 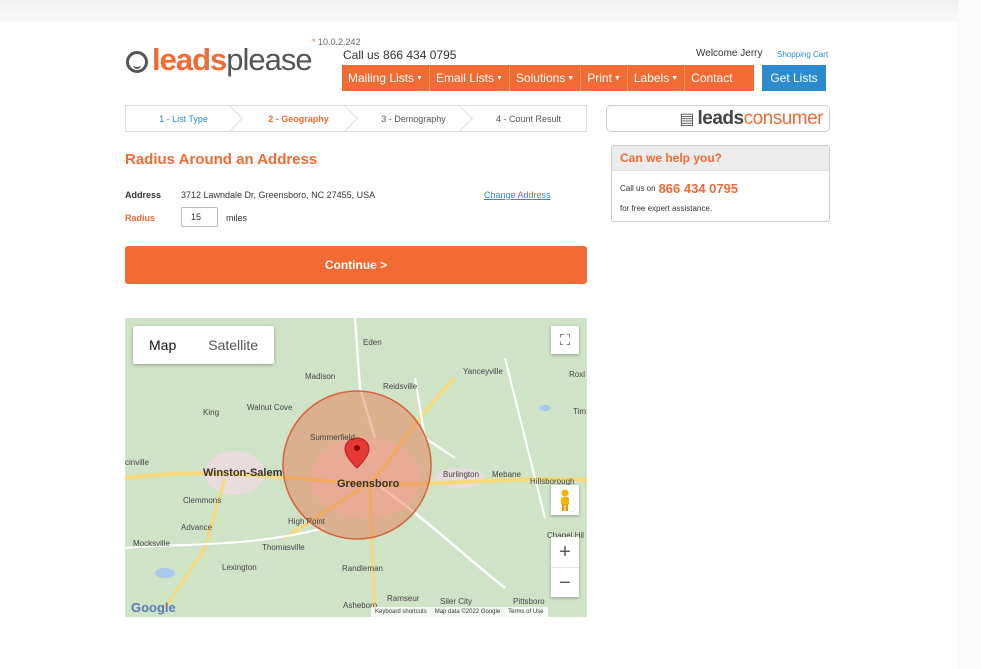 I want to click on terms-of-use-link: Terms of Use, so click(x=525, y=612).